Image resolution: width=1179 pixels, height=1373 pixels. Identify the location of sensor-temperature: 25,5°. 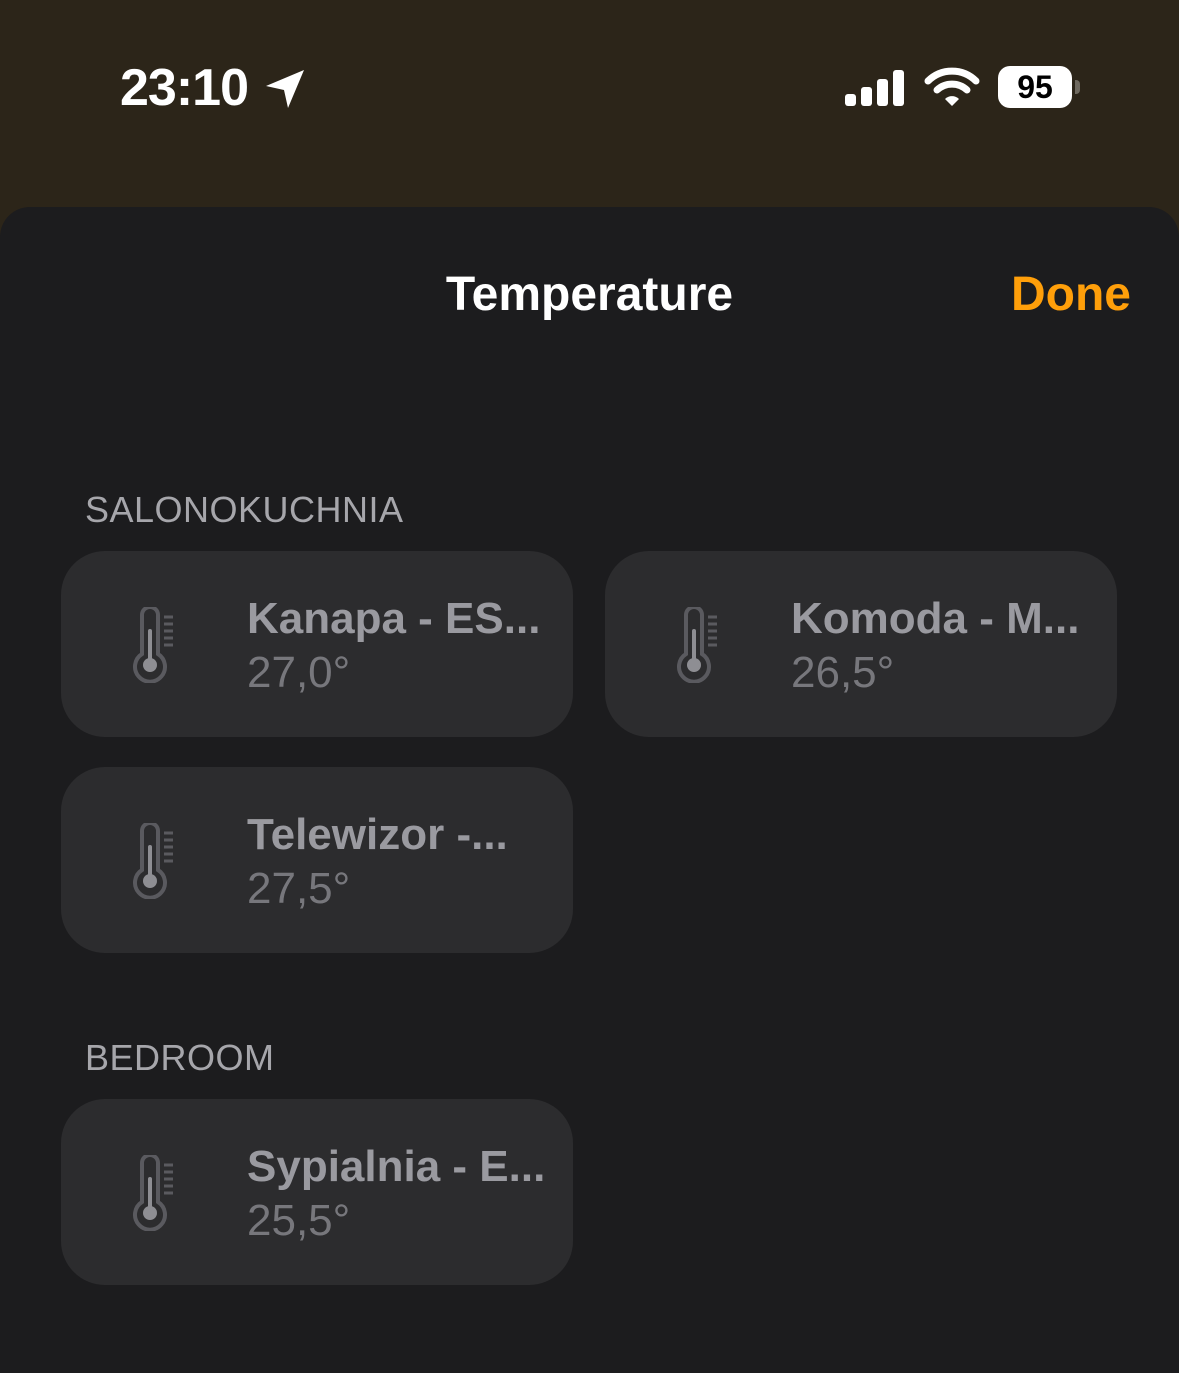
(299, 1220).